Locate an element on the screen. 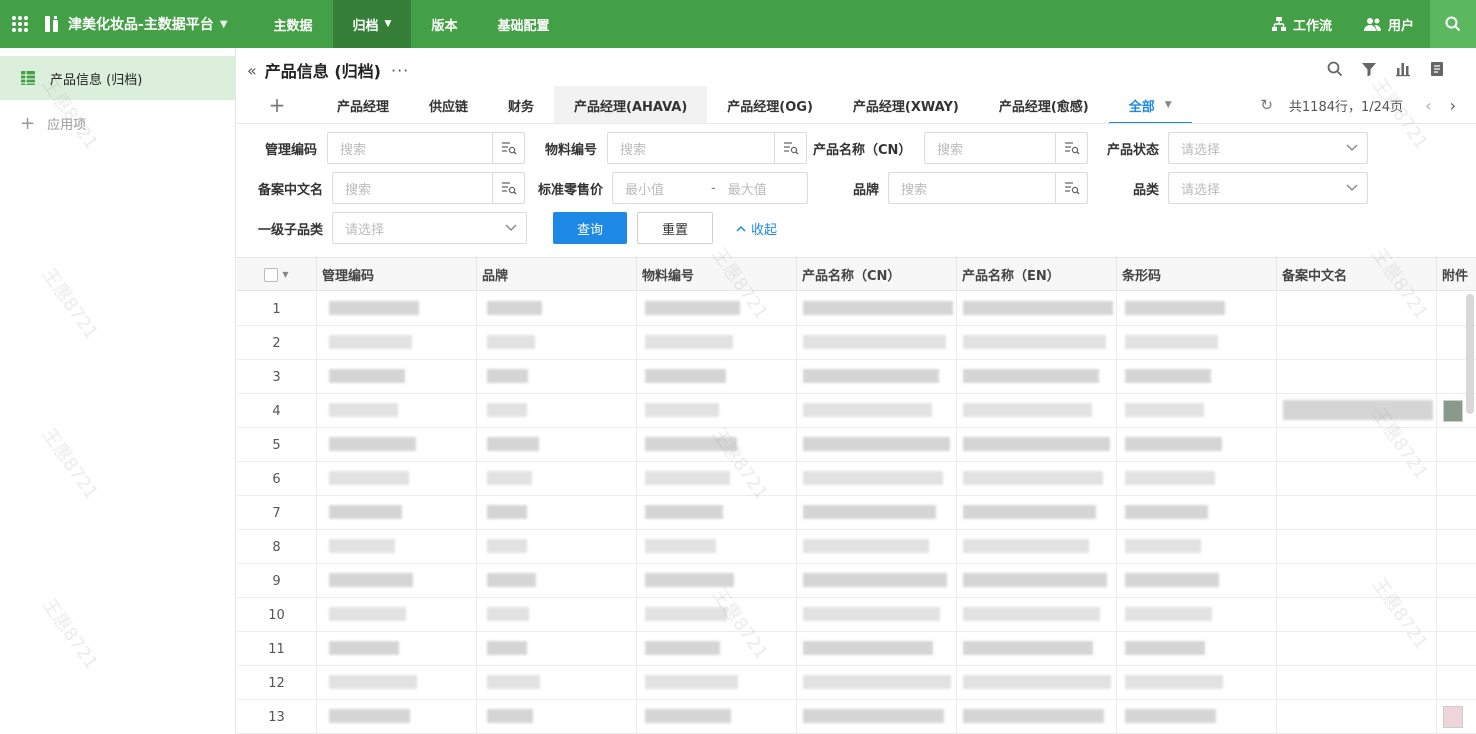 The image size is (1476, 734). column-header-brand: 品牌 is located at coordinates (557, 274).